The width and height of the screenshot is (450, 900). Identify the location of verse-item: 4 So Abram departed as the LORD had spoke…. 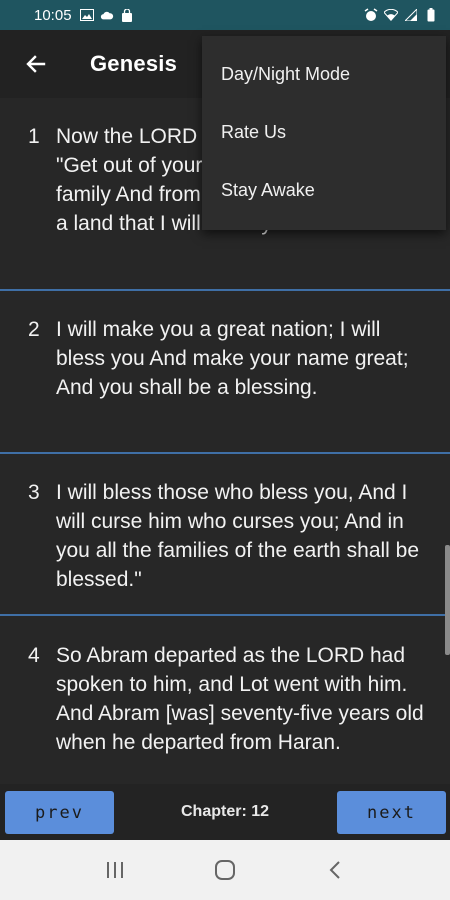
(225, 699).